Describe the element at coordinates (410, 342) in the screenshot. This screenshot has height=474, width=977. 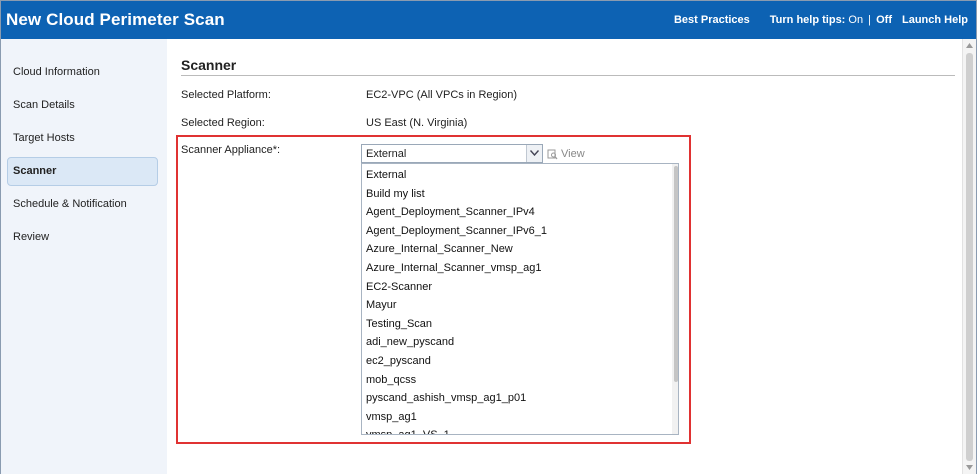
I see `dropdown-option: adi_new_pyscand` at that location.